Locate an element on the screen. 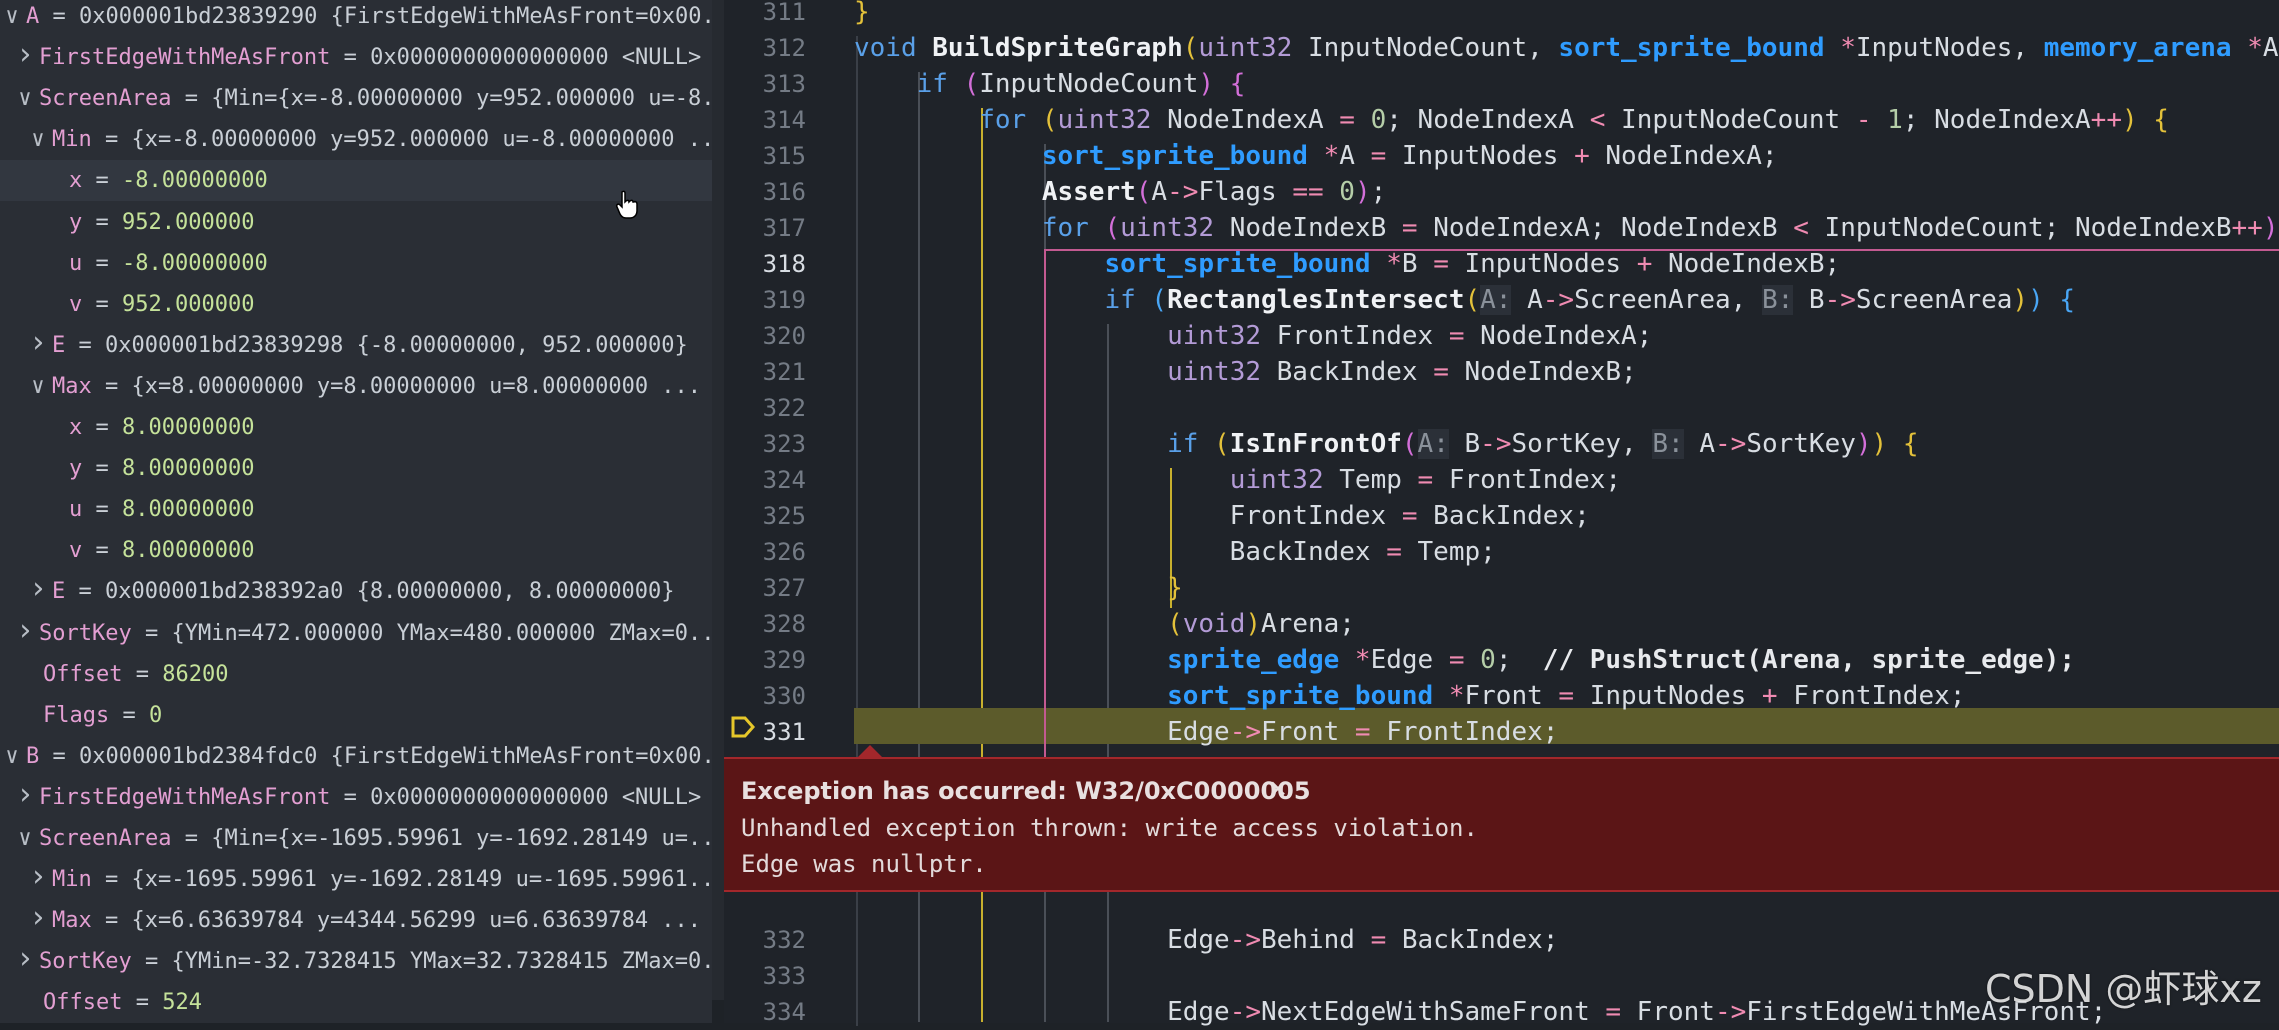  line-number: 312 is located at coordinates (765, 48).